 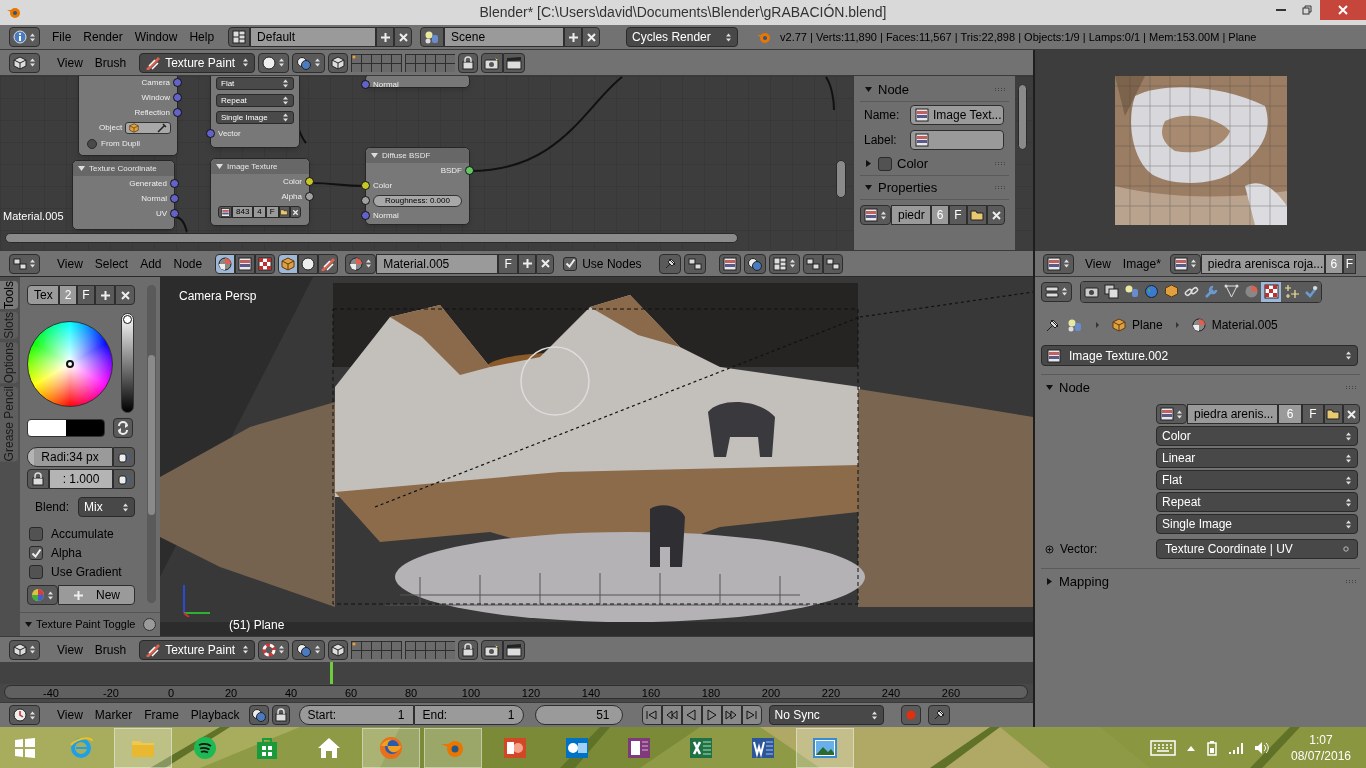 I want to click on dropdown: Linear, so click(x=1257, y=458).